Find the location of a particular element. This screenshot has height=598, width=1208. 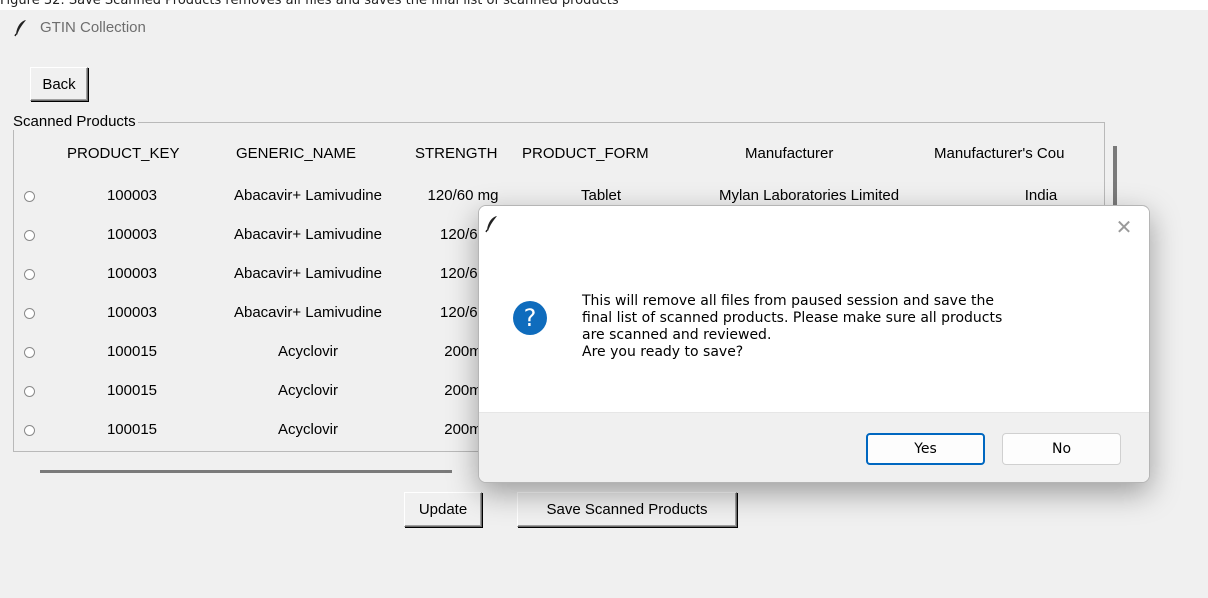

horizontal-scrollbar is located at coordinates (246, 471).